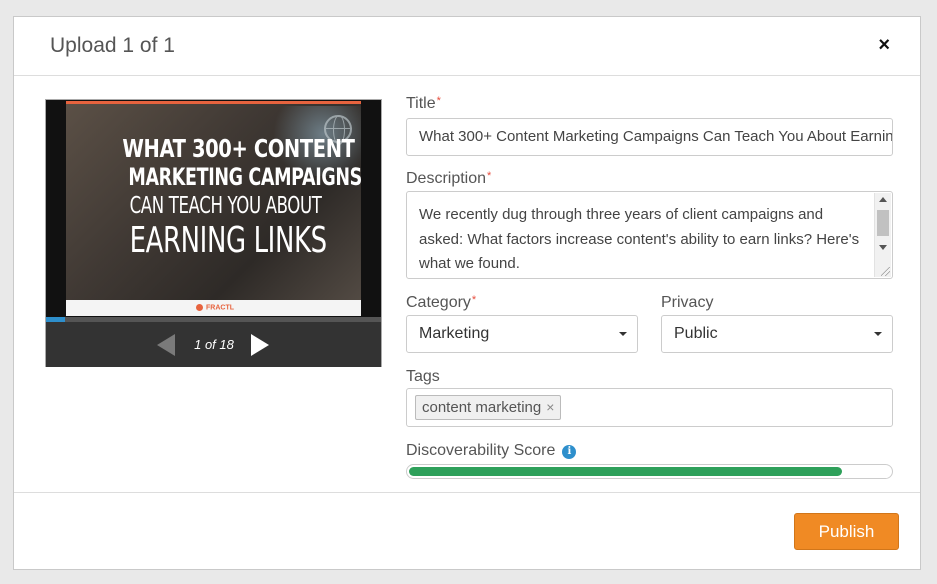 The height and width of the screenshot is (584, 937). What do you see at coordinates (112, 45) in the screenshot?
I see `modal-title: Upload 1 of 1` at bounding box center [112, 45].